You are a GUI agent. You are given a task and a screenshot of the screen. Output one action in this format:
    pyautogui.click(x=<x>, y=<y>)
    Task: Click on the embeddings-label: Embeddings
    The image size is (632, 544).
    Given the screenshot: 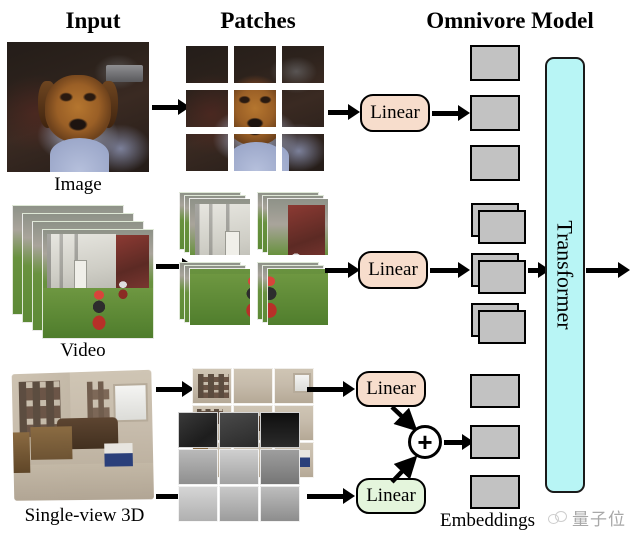 What is the action you would take?
    pyautogui.click(x=487, y=520)
    